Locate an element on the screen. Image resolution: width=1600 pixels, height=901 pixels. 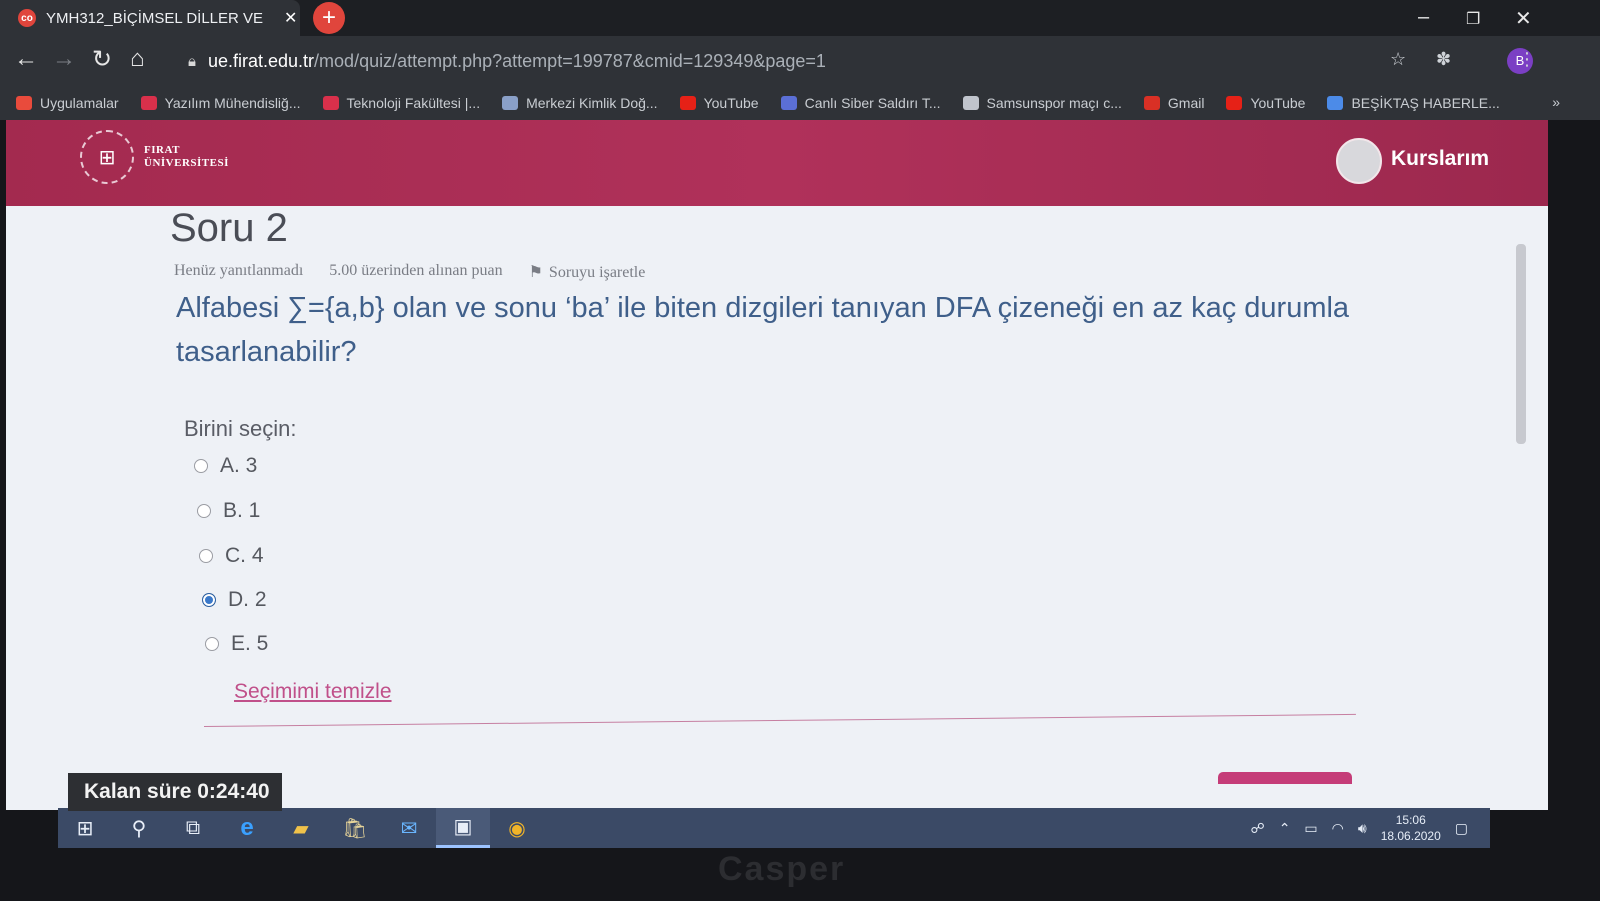
user-avatar is located at coordinates (1359, 161).